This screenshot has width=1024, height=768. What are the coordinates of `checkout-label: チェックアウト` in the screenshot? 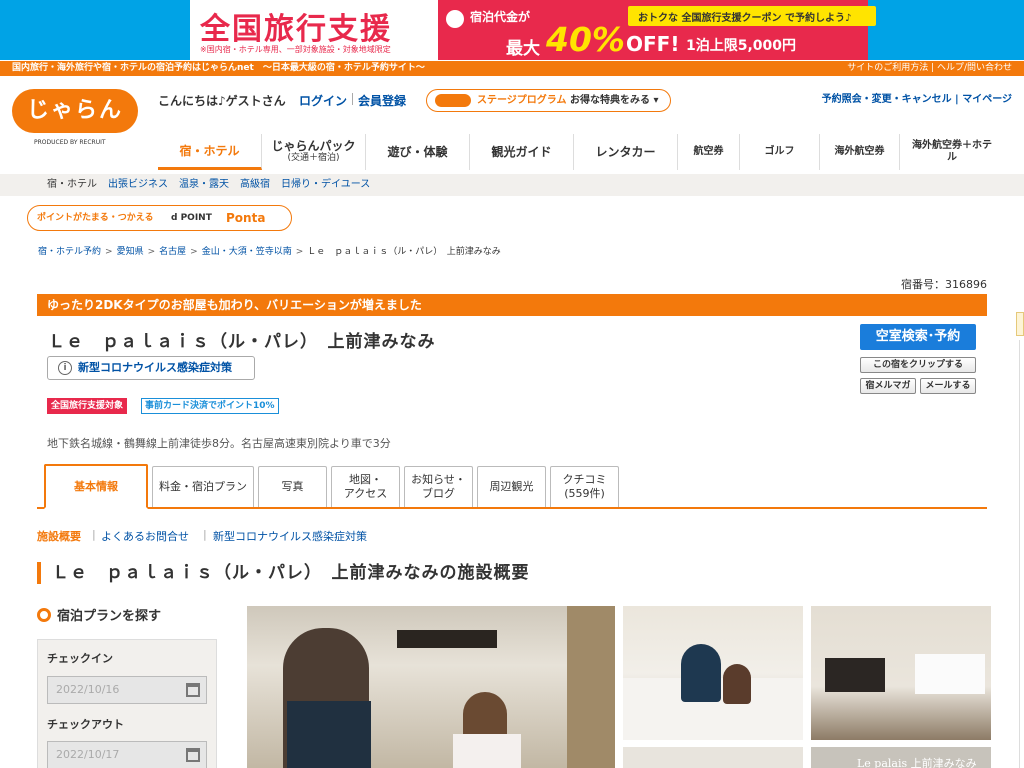 It's located at (85, 724).